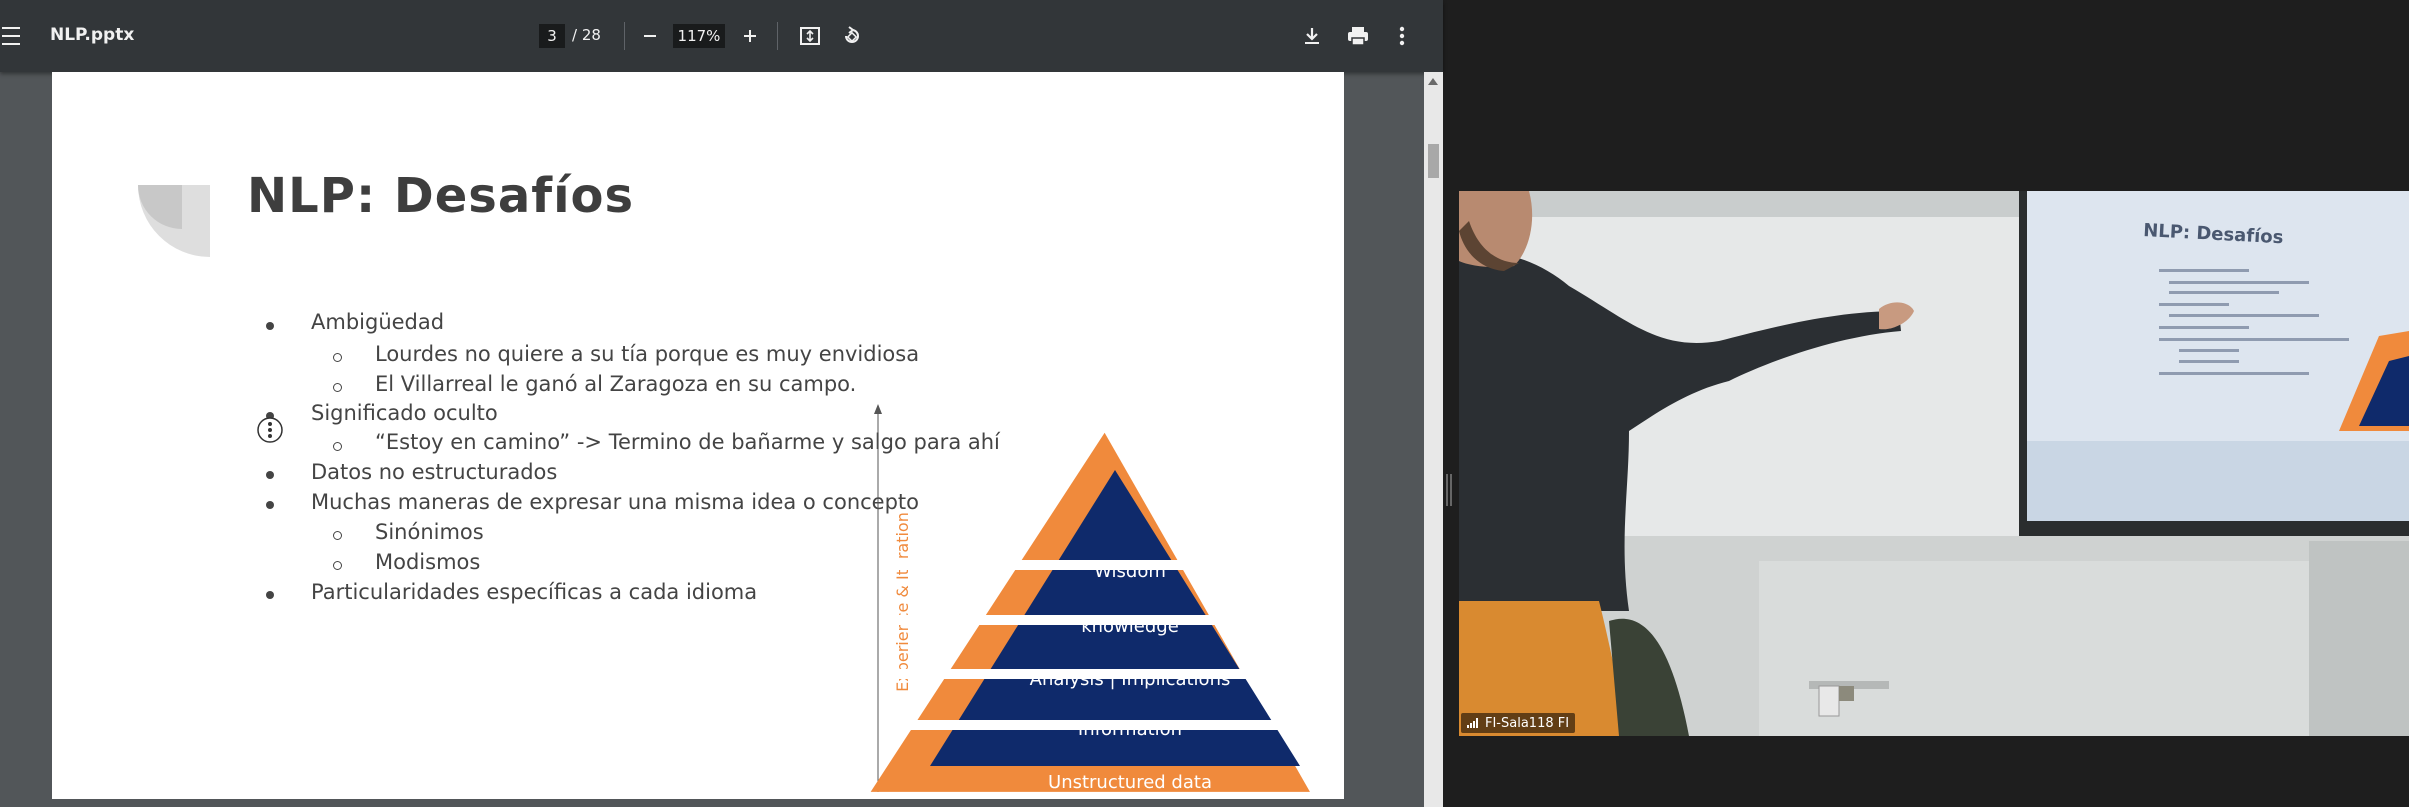 Image resolution: width=2409 pixels, height=807 pixels. I want to click on split-resize-handle, so click(1449, 490).